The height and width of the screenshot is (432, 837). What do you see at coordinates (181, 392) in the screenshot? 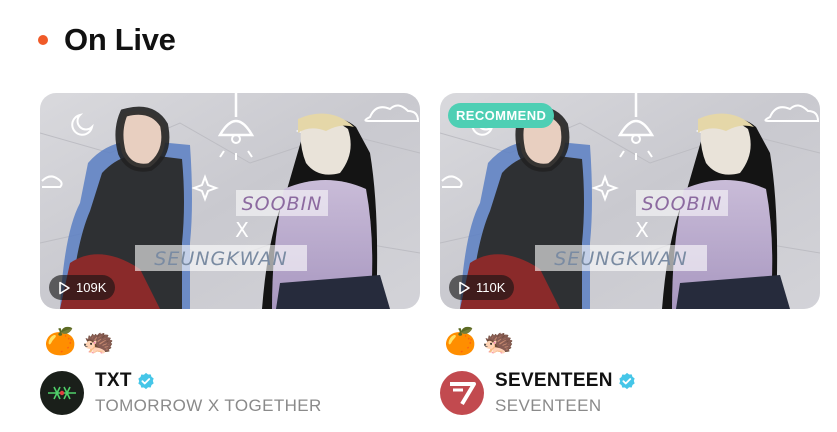
I see `artist-info: TXT TOMORROW X TOGETHER` at bounding box center [181, 392].